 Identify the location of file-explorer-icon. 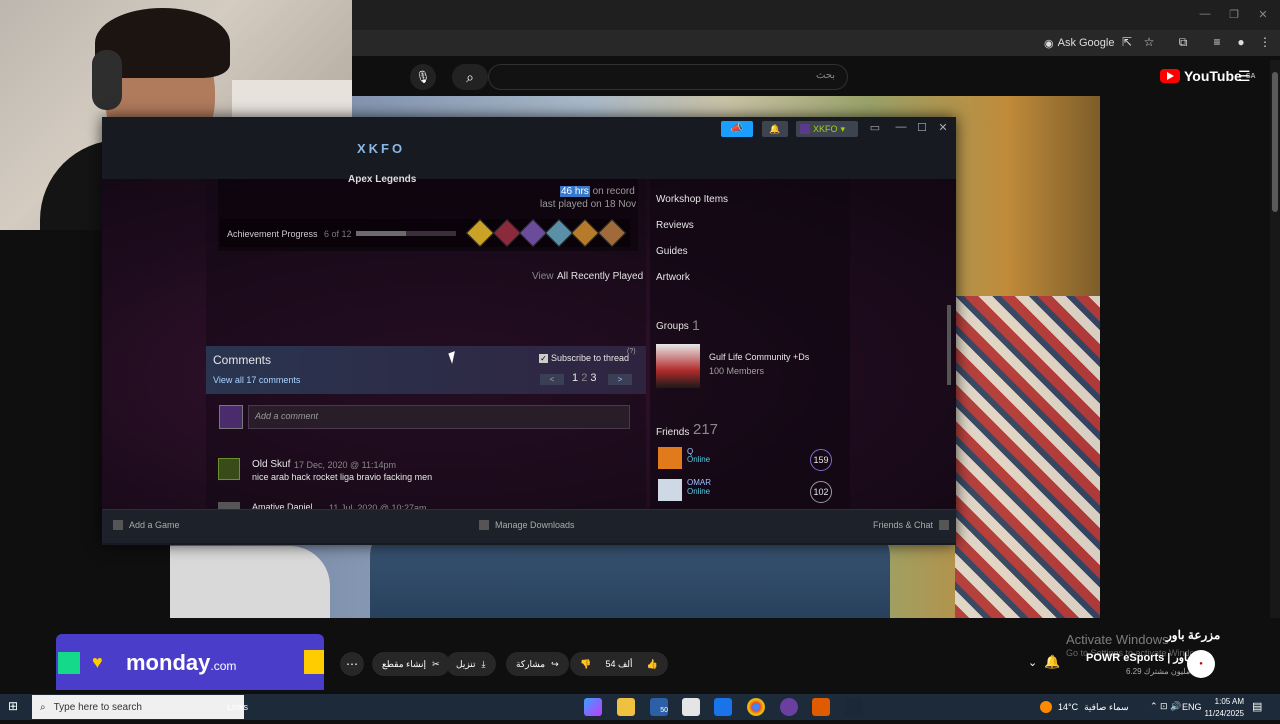
(626, 707).